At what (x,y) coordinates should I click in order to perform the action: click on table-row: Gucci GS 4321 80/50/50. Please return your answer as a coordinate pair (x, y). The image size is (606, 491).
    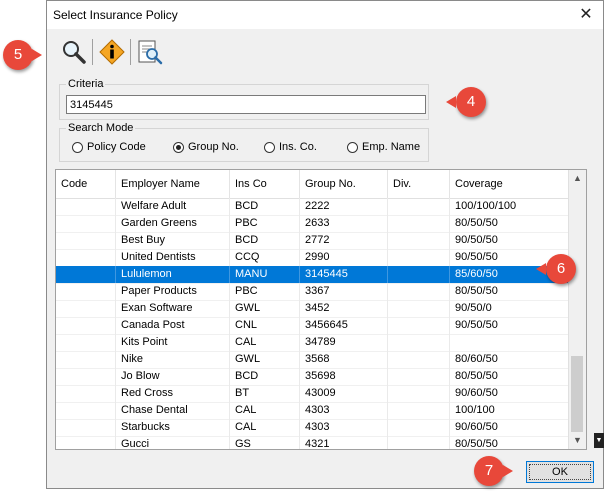
    Looking at the image, I should click on (313, 442).